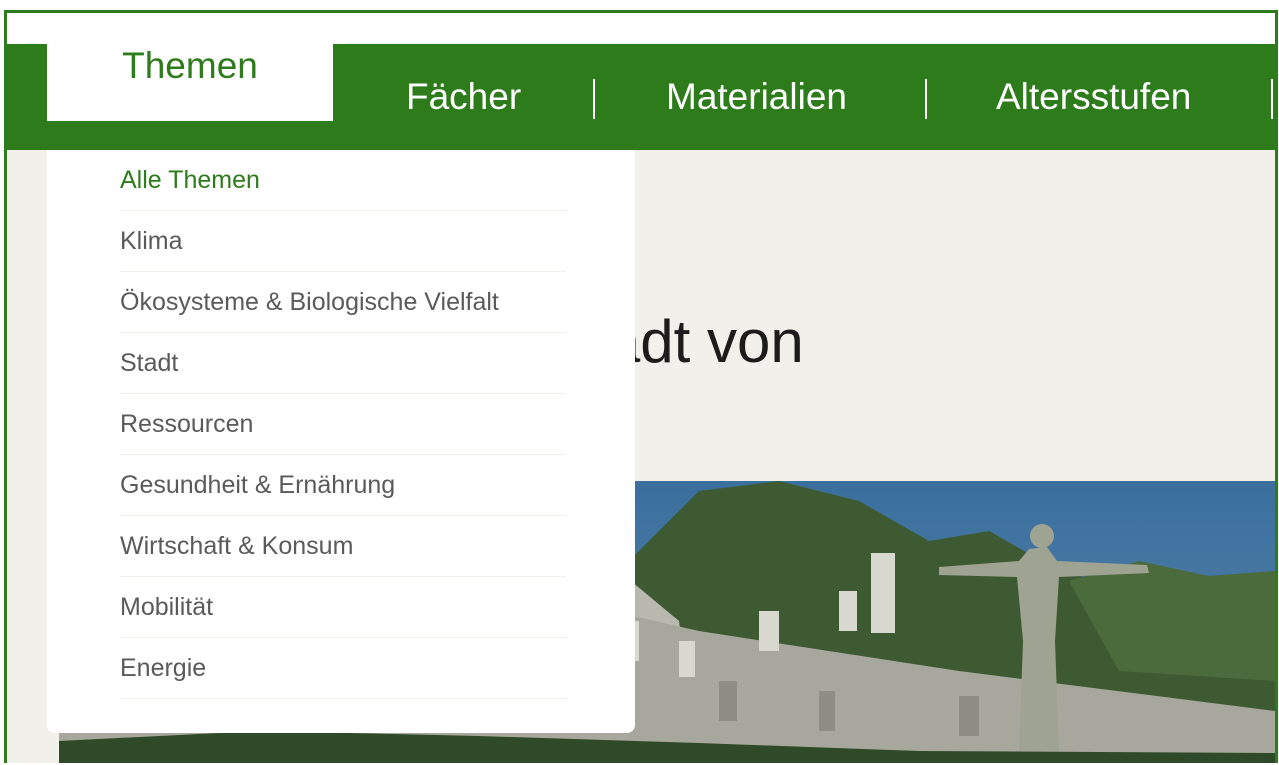 Image resolution: width=1279 pixels, height=765 pixels. Describe the element at coordinates (190, 65) in the screenshot. I see `tab-themen-label: Themen` at that location.